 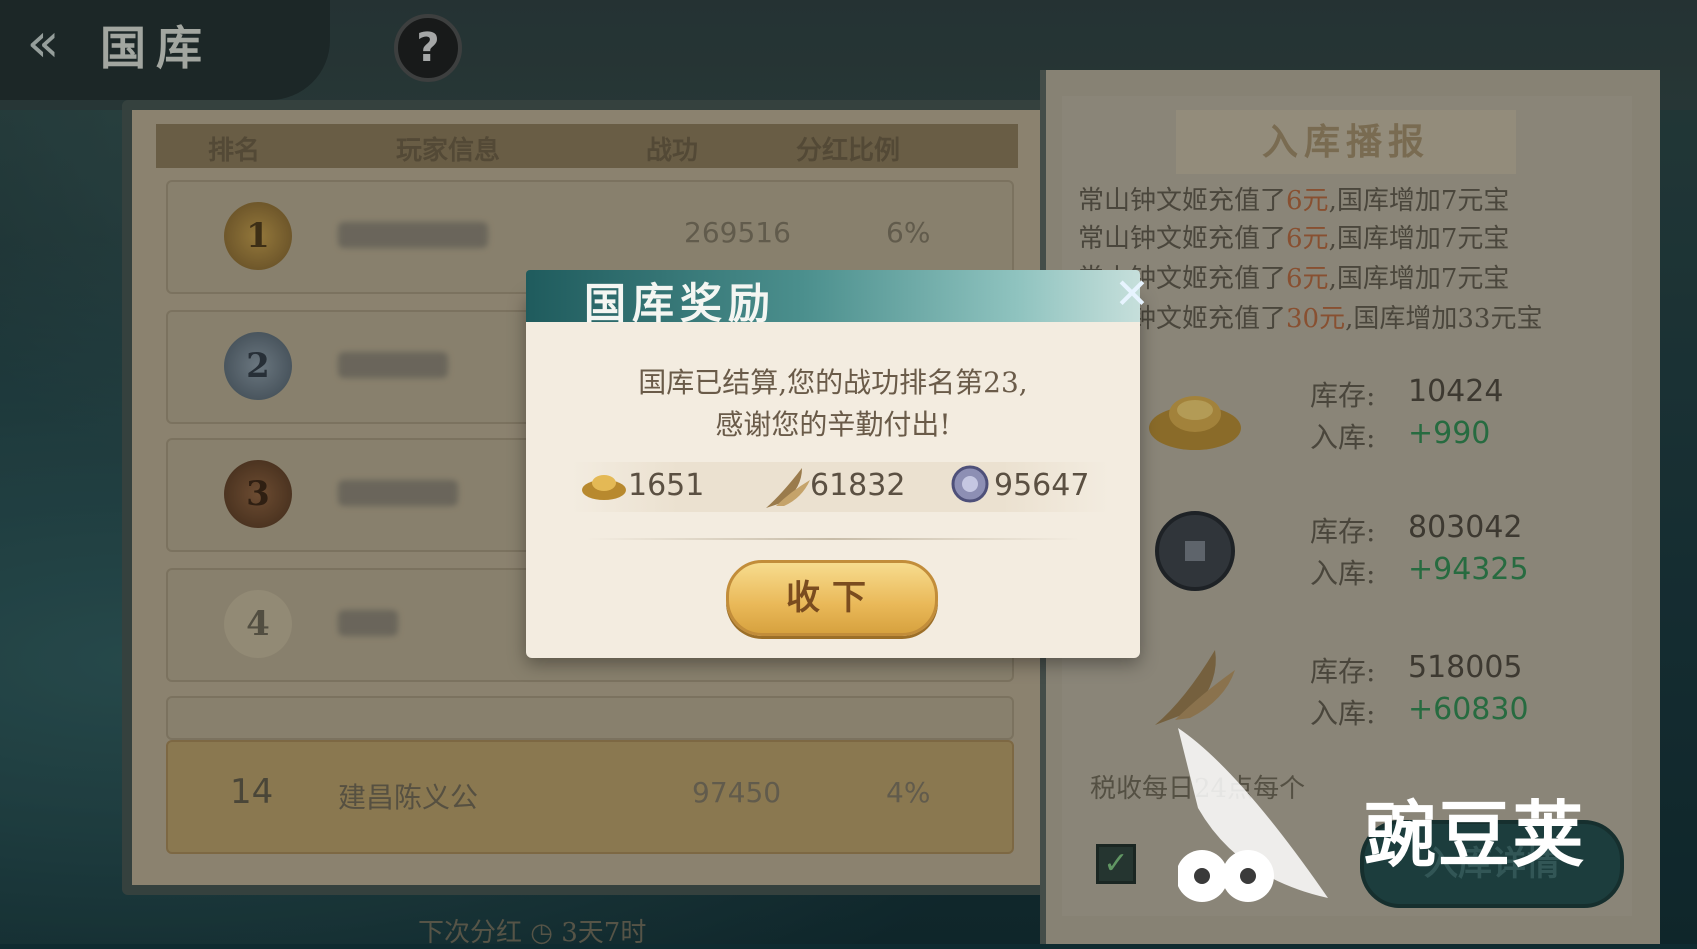 What do you see at coordinates (788, 488) in the screenshot?
I see `grain-icon` at bounding box center [788, 488].